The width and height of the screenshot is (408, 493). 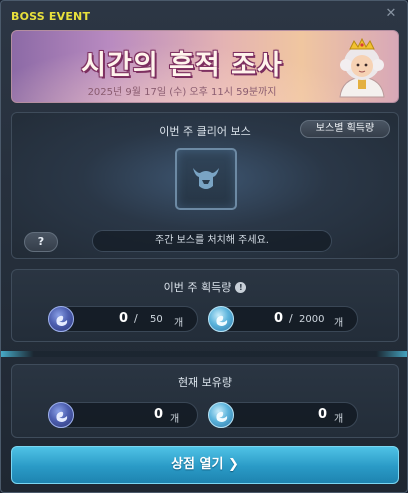 What do you see at coordinates (212, 241) in the screenshot?
I see `boss-message: 주간 보스를 처치해 주세요.` at bounding box center [212, 241].